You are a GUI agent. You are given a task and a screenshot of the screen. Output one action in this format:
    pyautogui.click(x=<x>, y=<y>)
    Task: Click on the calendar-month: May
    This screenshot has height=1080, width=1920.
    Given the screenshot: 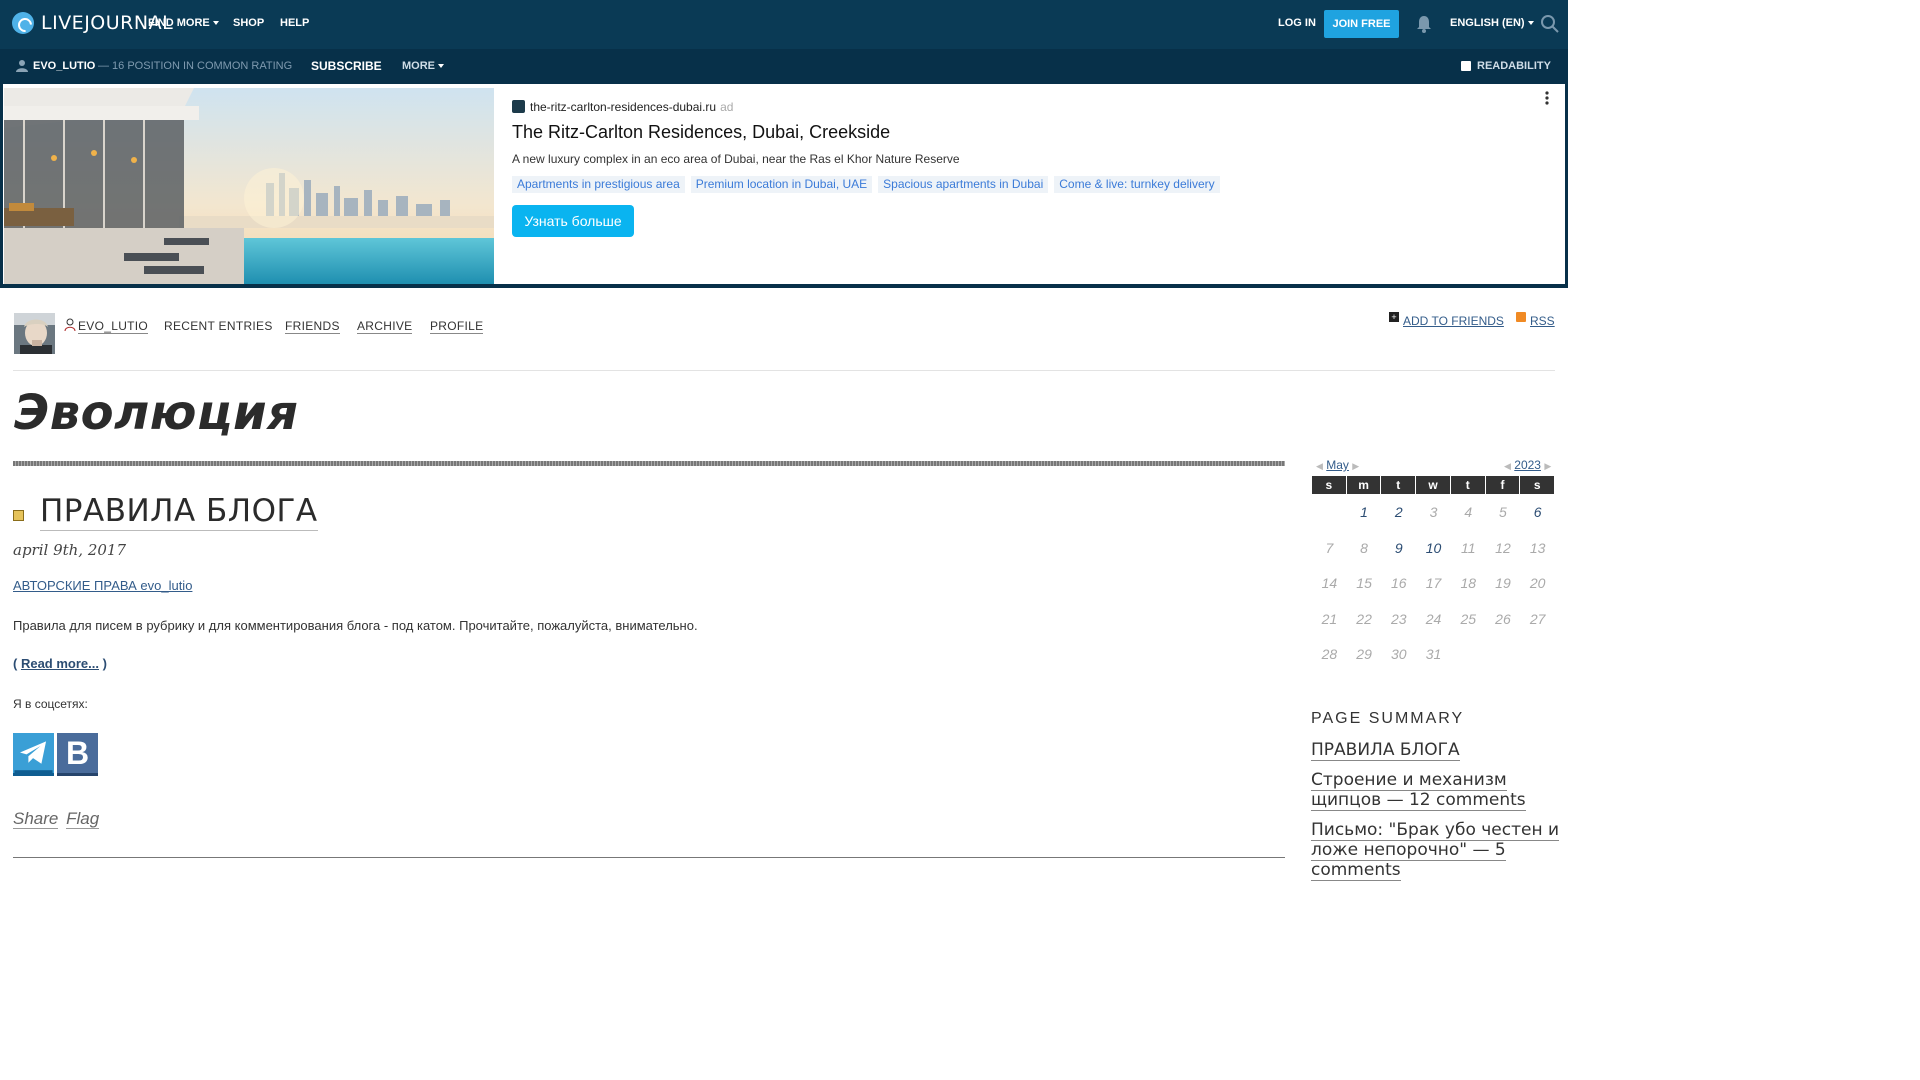 What is the action you would take?
    pyautogui.click(x=1337, y=465)
    